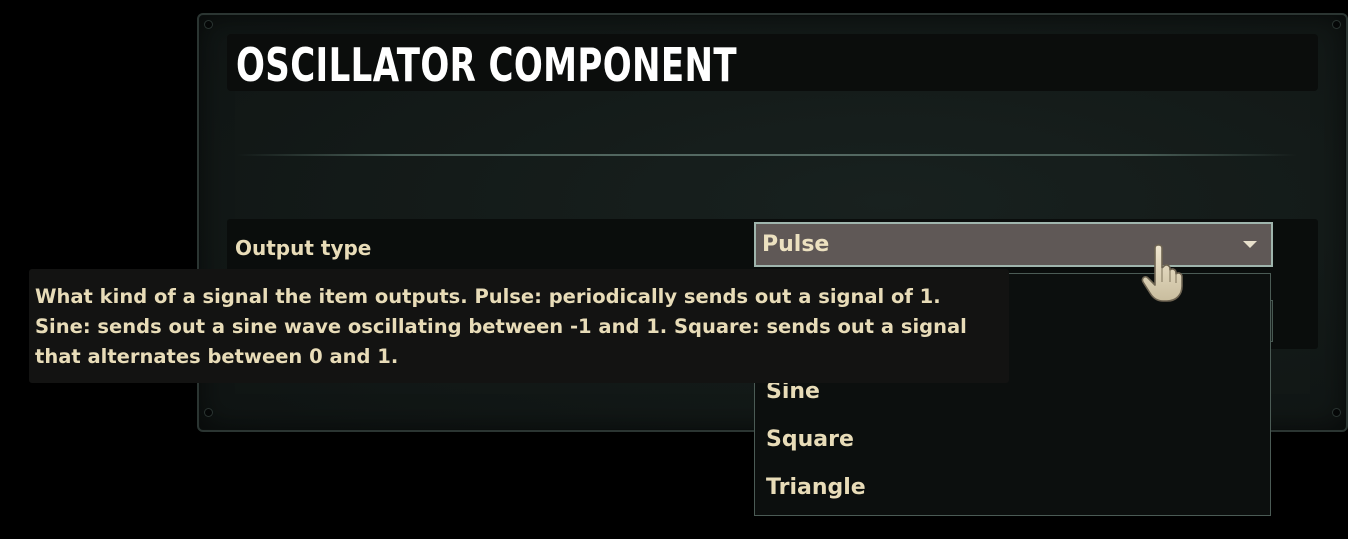 The image size is (1348, 539). I want to click on section-divider, so click(767, 155).